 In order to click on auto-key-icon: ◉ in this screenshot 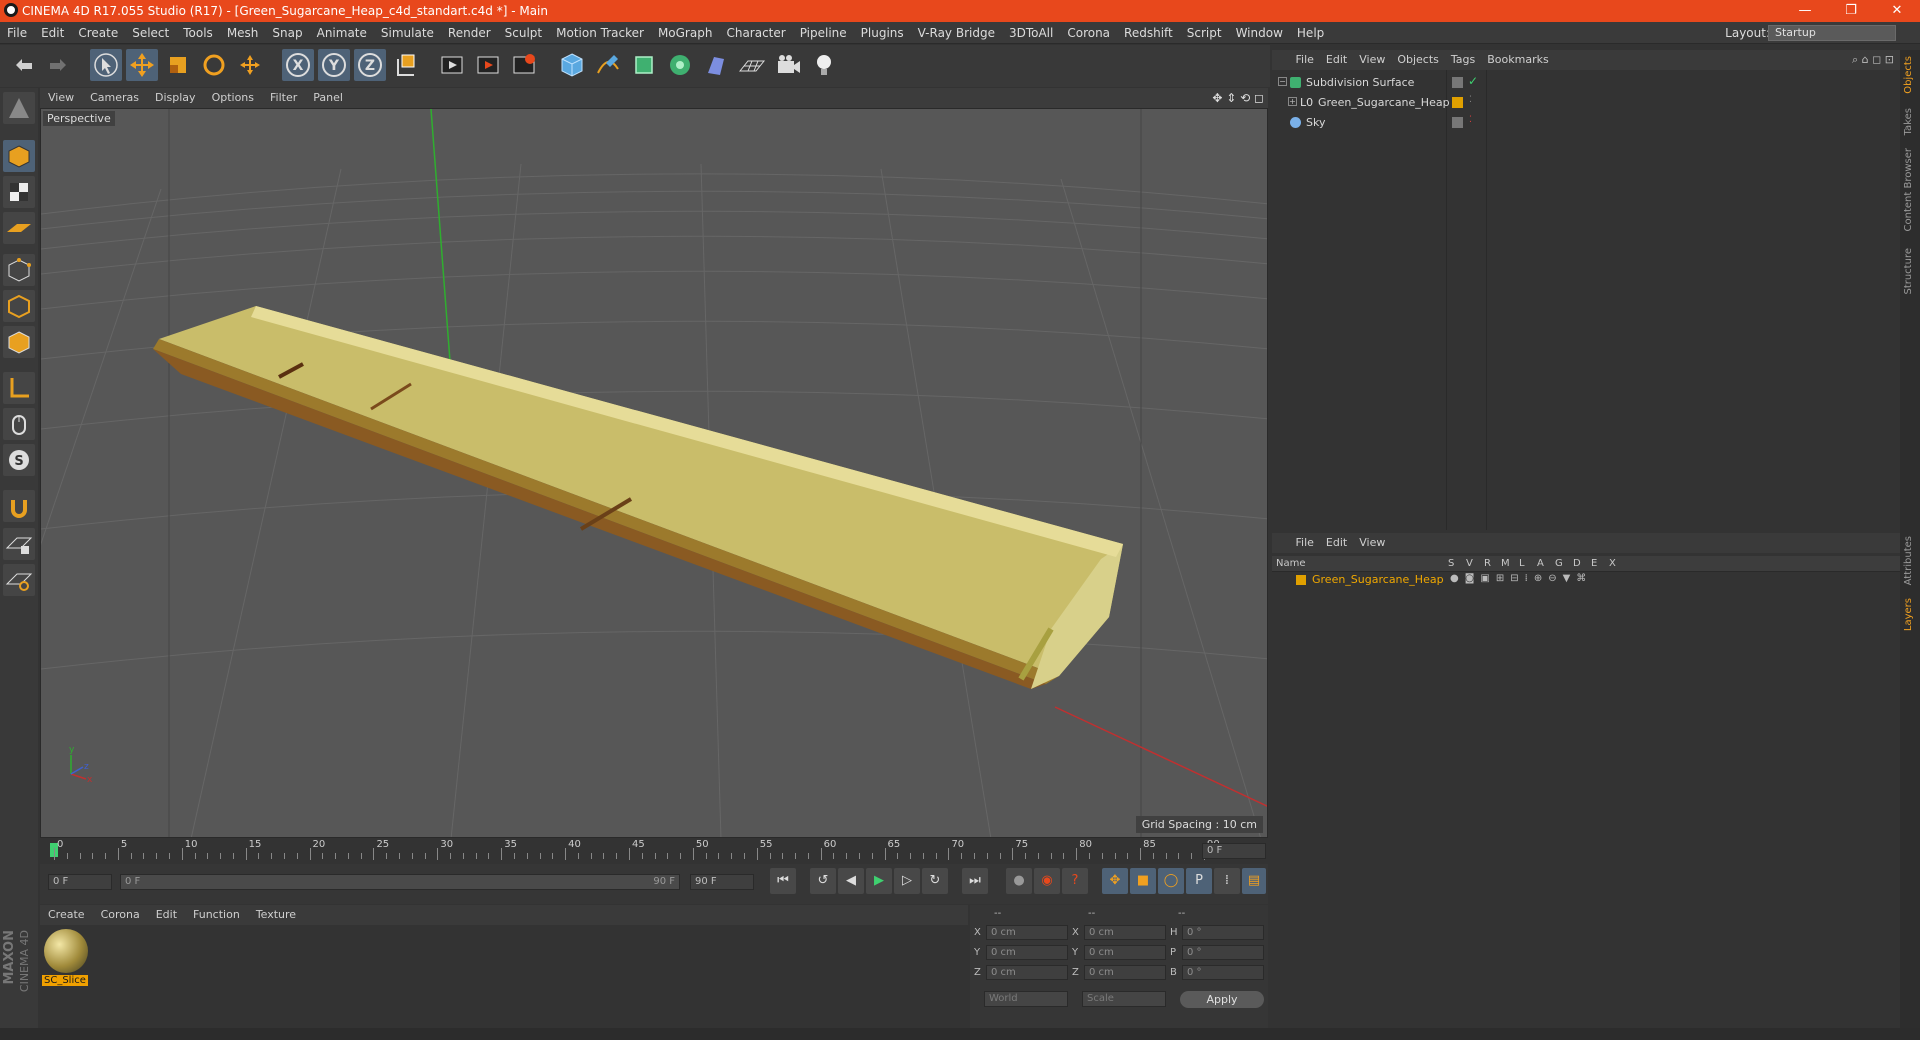, I will do `click(1047, 881)`.